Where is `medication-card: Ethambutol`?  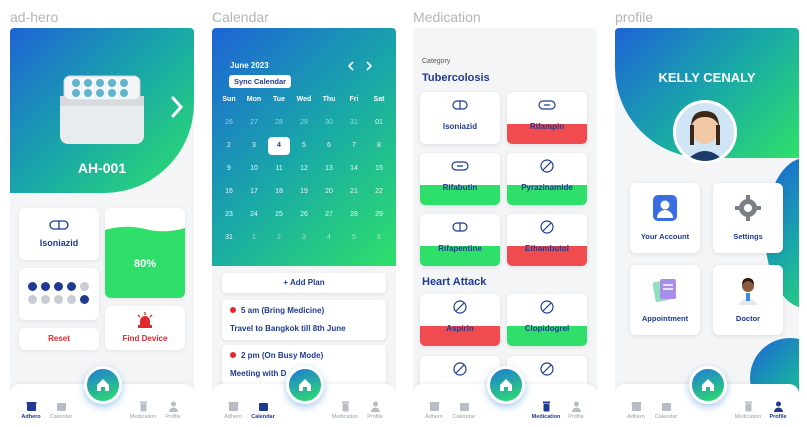 medication-card: Ethambutol is located at coordinates (547, 240).